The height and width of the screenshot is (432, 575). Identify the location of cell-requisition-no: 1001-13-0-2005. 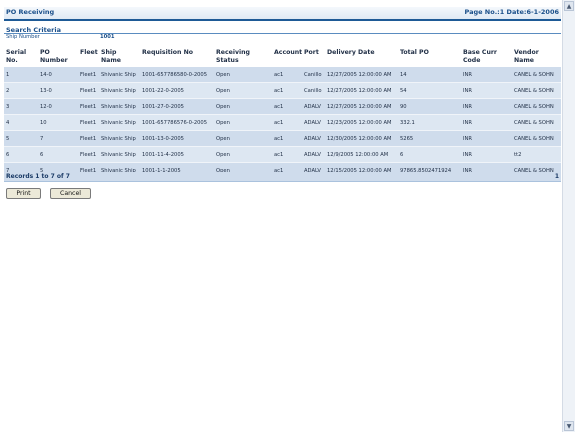
(177, 138).